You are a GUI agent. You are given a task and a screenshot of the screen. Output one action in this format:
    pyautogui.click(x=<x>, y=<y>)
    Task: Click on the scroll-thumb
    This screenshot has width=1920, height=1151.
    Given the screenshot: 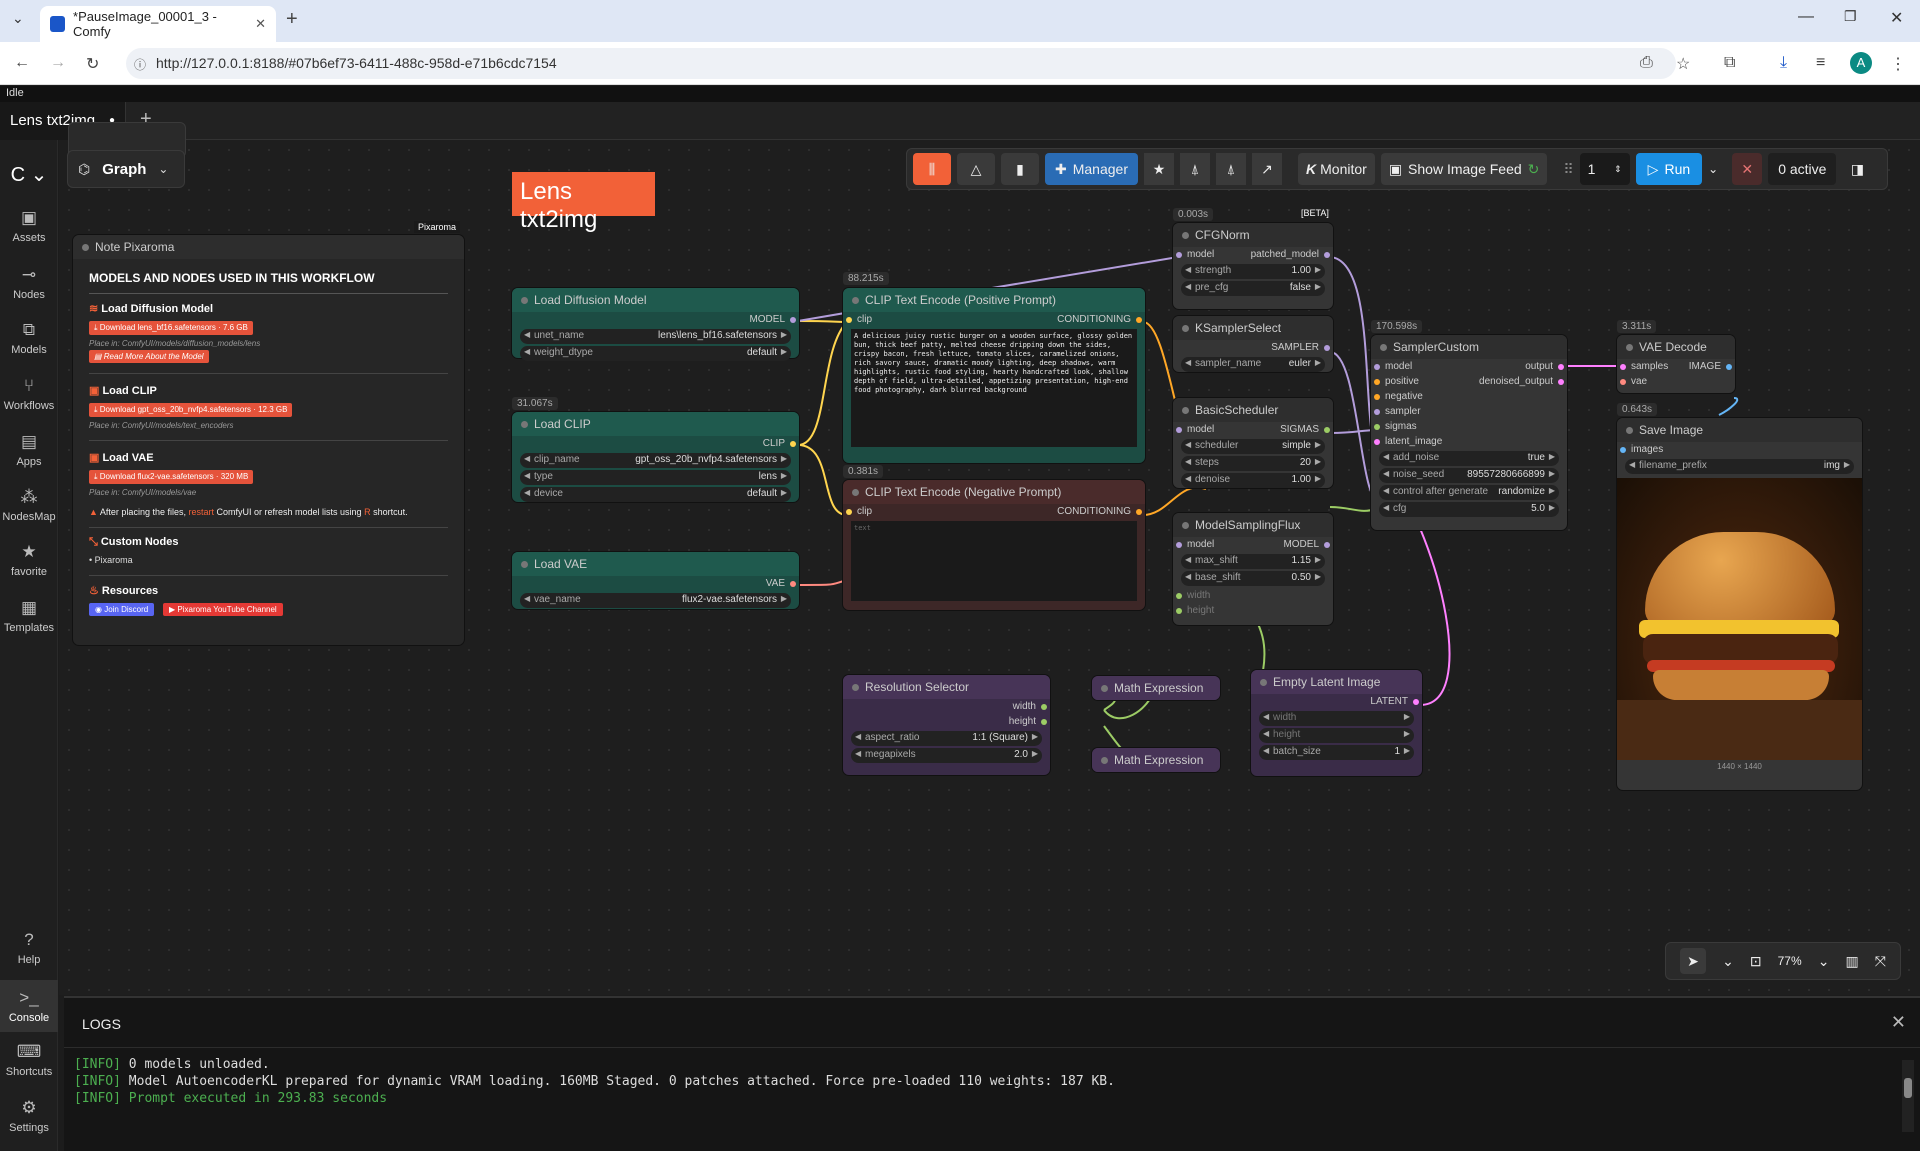 What is the action you would take?
    pyautogui.click(x=1908, y=1088)
    